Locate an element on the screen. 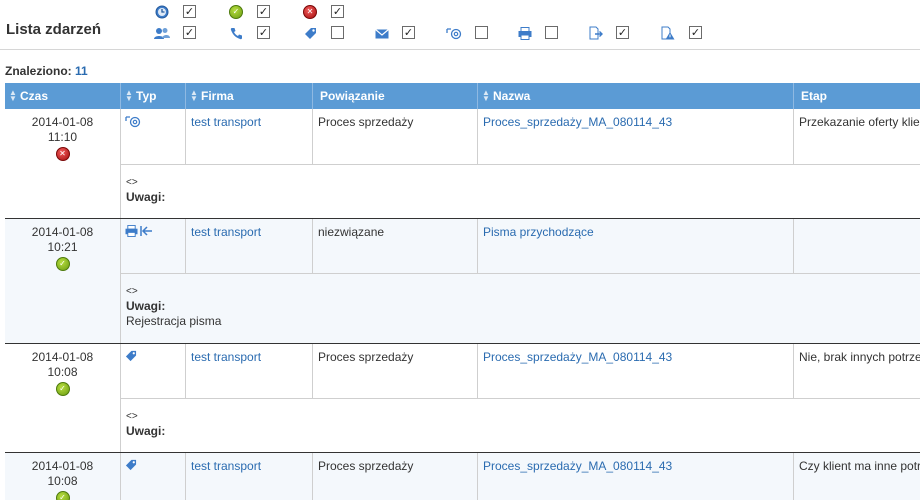 This screenshot has width=920, height=500. incoming-arrow-icon is located at coordinates (146, 249).